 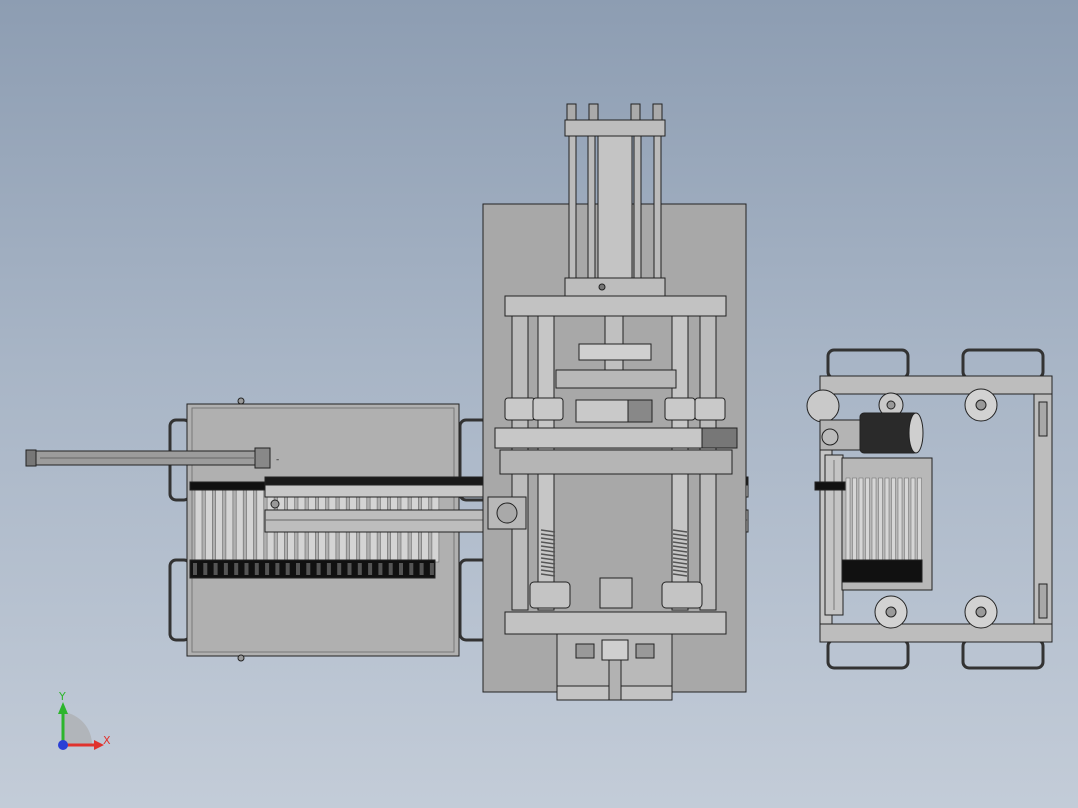 I want to click on motor-end-cap, so click(x=916, y=433).